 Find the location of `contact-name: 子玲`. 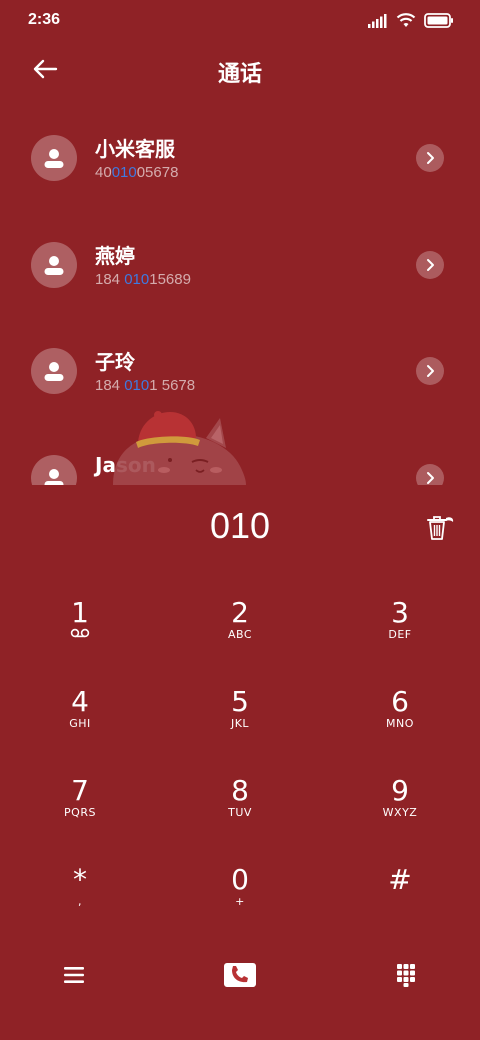

contact-name: 子玲 is located at coordinates (115, 362).